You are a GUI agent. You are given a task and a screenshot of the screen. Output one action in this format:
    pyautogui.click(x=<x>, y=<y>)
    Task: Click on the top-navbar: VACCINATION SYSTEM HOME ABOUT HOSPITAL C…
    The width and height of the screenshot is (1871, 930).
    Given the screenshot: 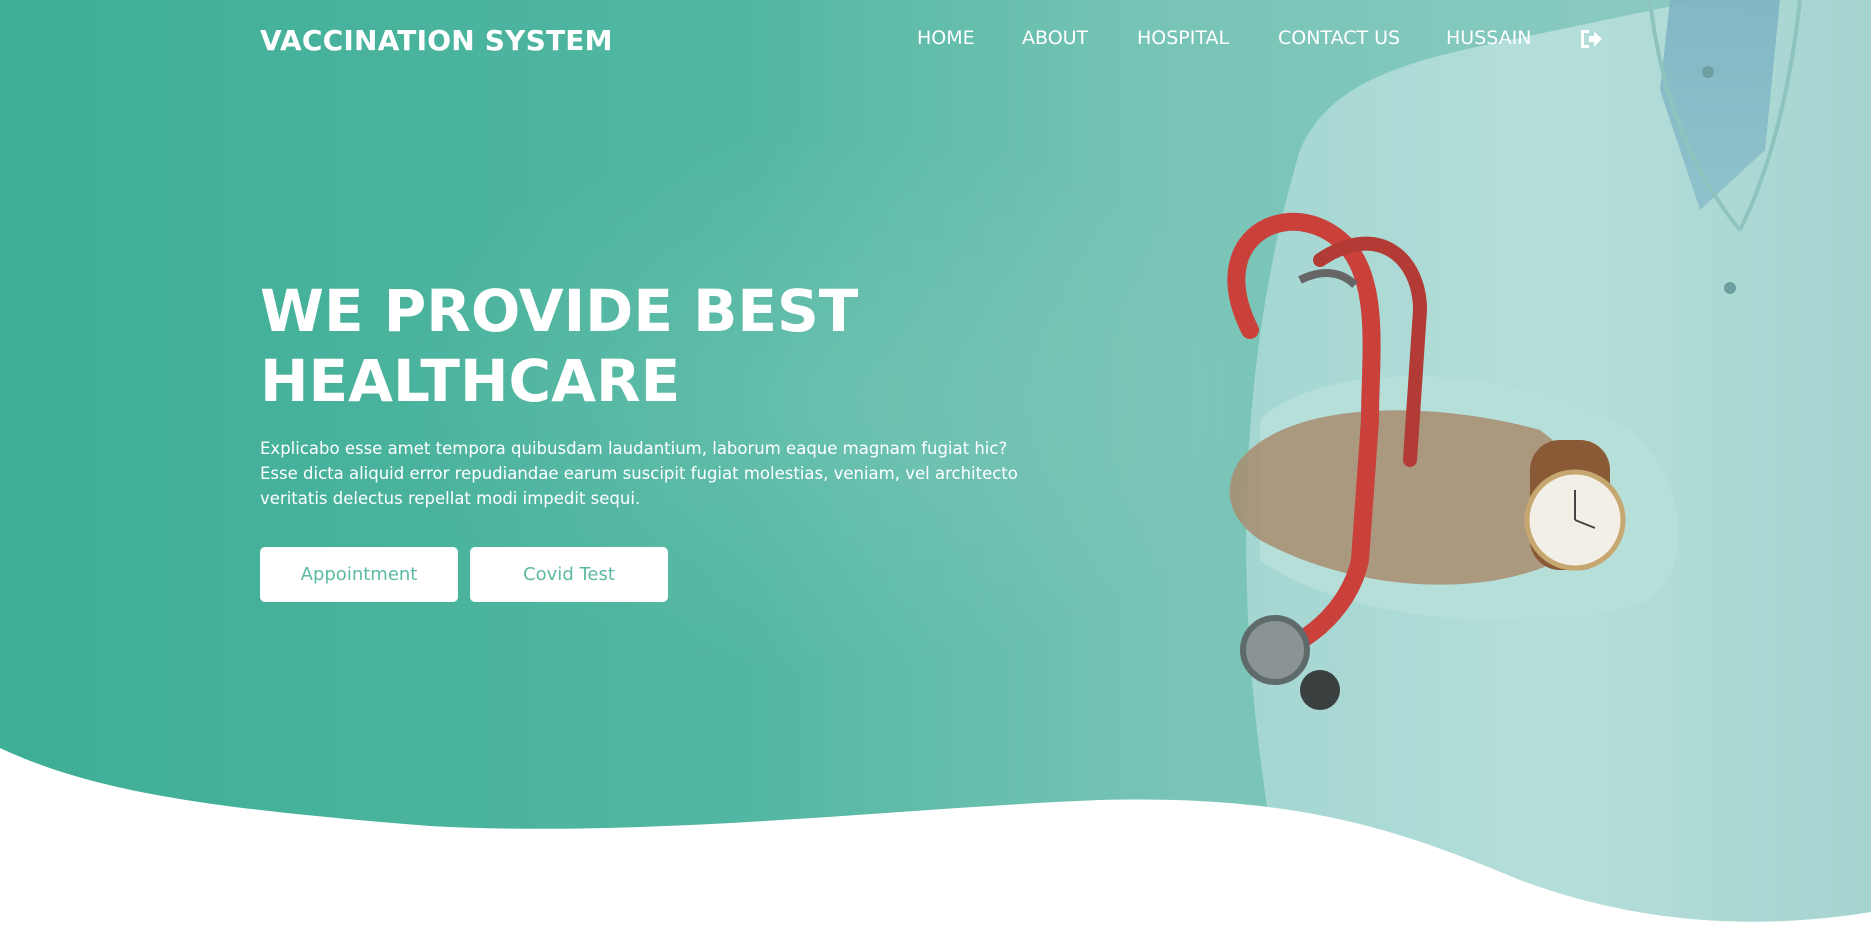 What is the action you would take?
    pyautogui.click(x=935, y=40)
    